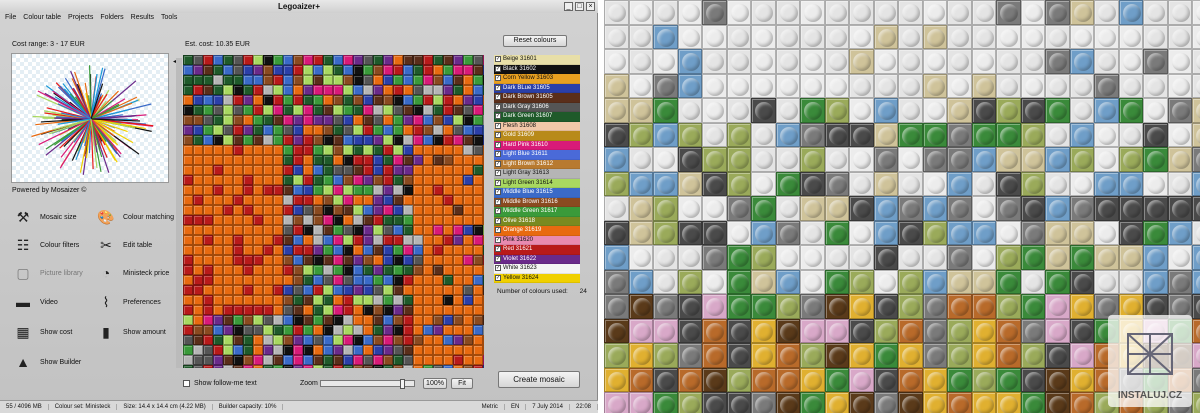 The width and height of the screenshot is (1200, 413). Describe the element at coordinates (537, 250) in the screenshot. I see `colour-item: ✓ Red 31621` at that location.